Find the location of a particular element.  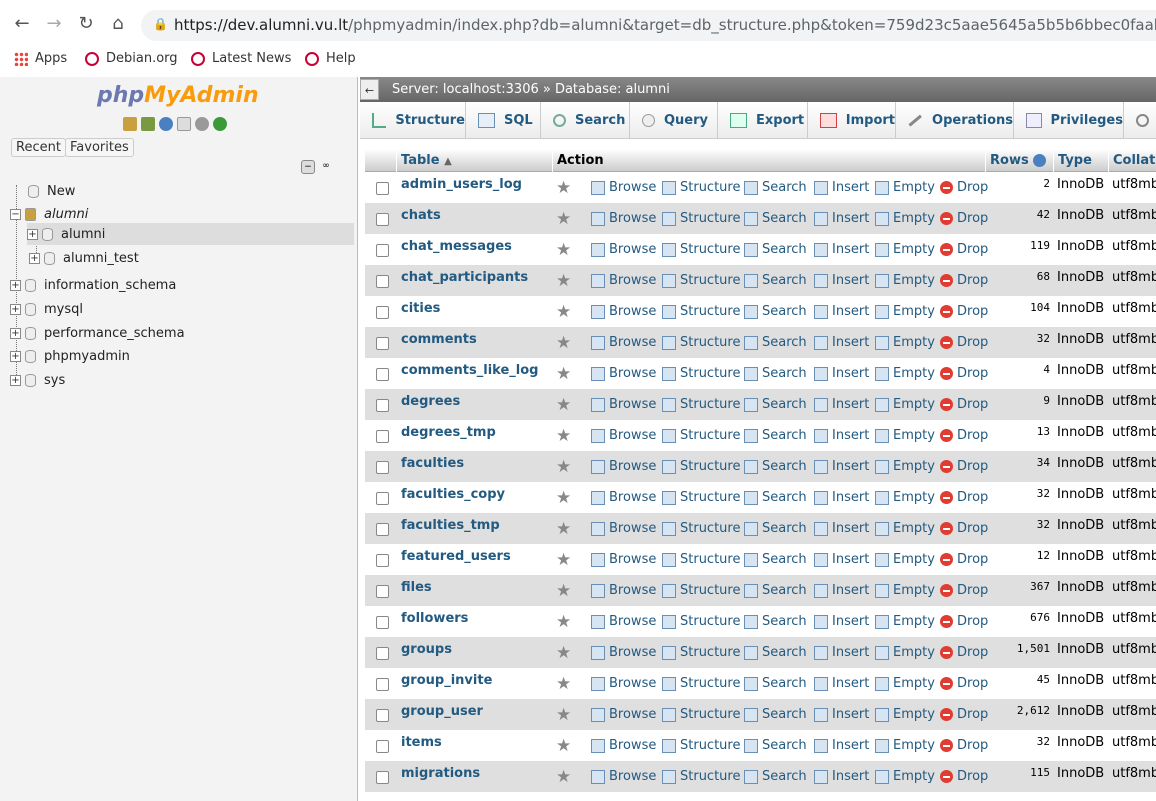

tab-export: Export is located at coordinates (763, 120).